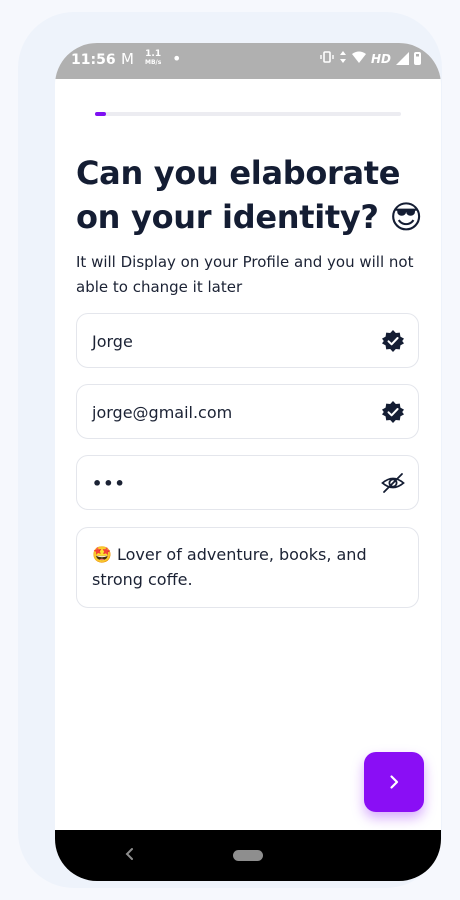 The height and width of the screenshot is (900, 460). What do you see at coordinates (394, 795) in the screenshot?
I see `chevron-right-icon` at bounding box center [394, 795].